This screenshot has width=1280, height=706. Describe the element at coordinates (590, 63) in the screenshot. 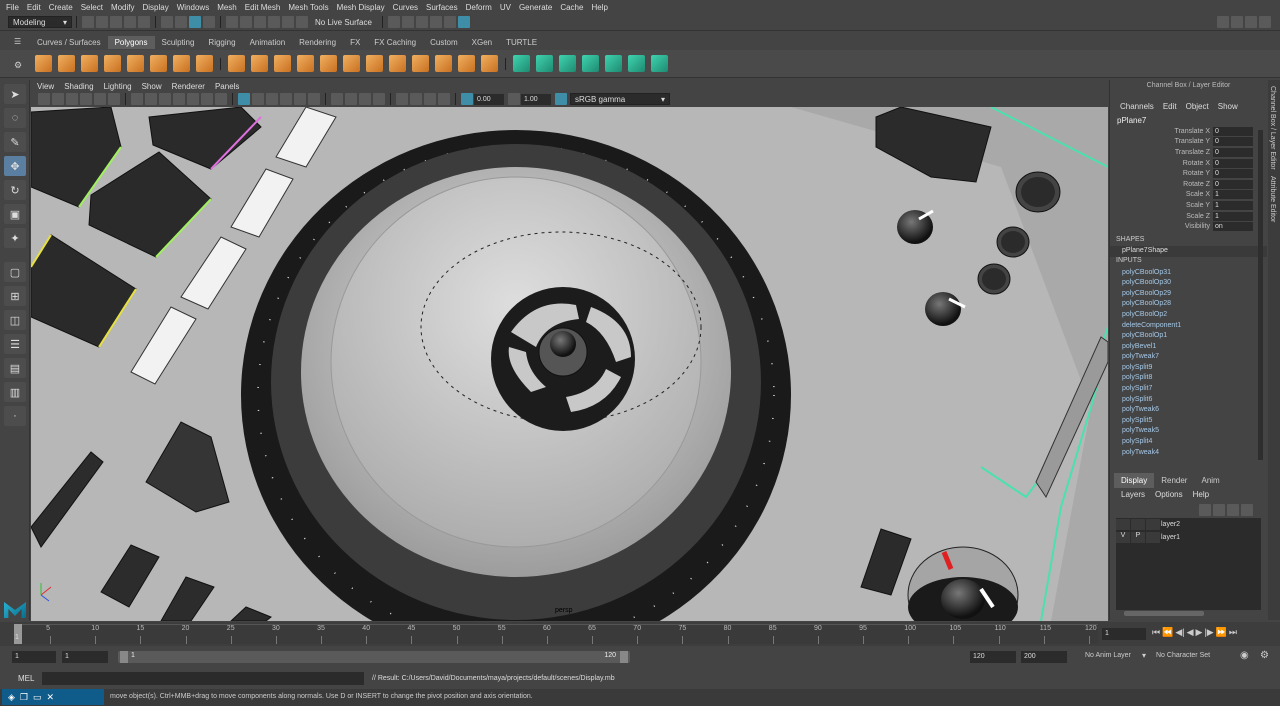

I see `uv-spherical-icon` at that location.